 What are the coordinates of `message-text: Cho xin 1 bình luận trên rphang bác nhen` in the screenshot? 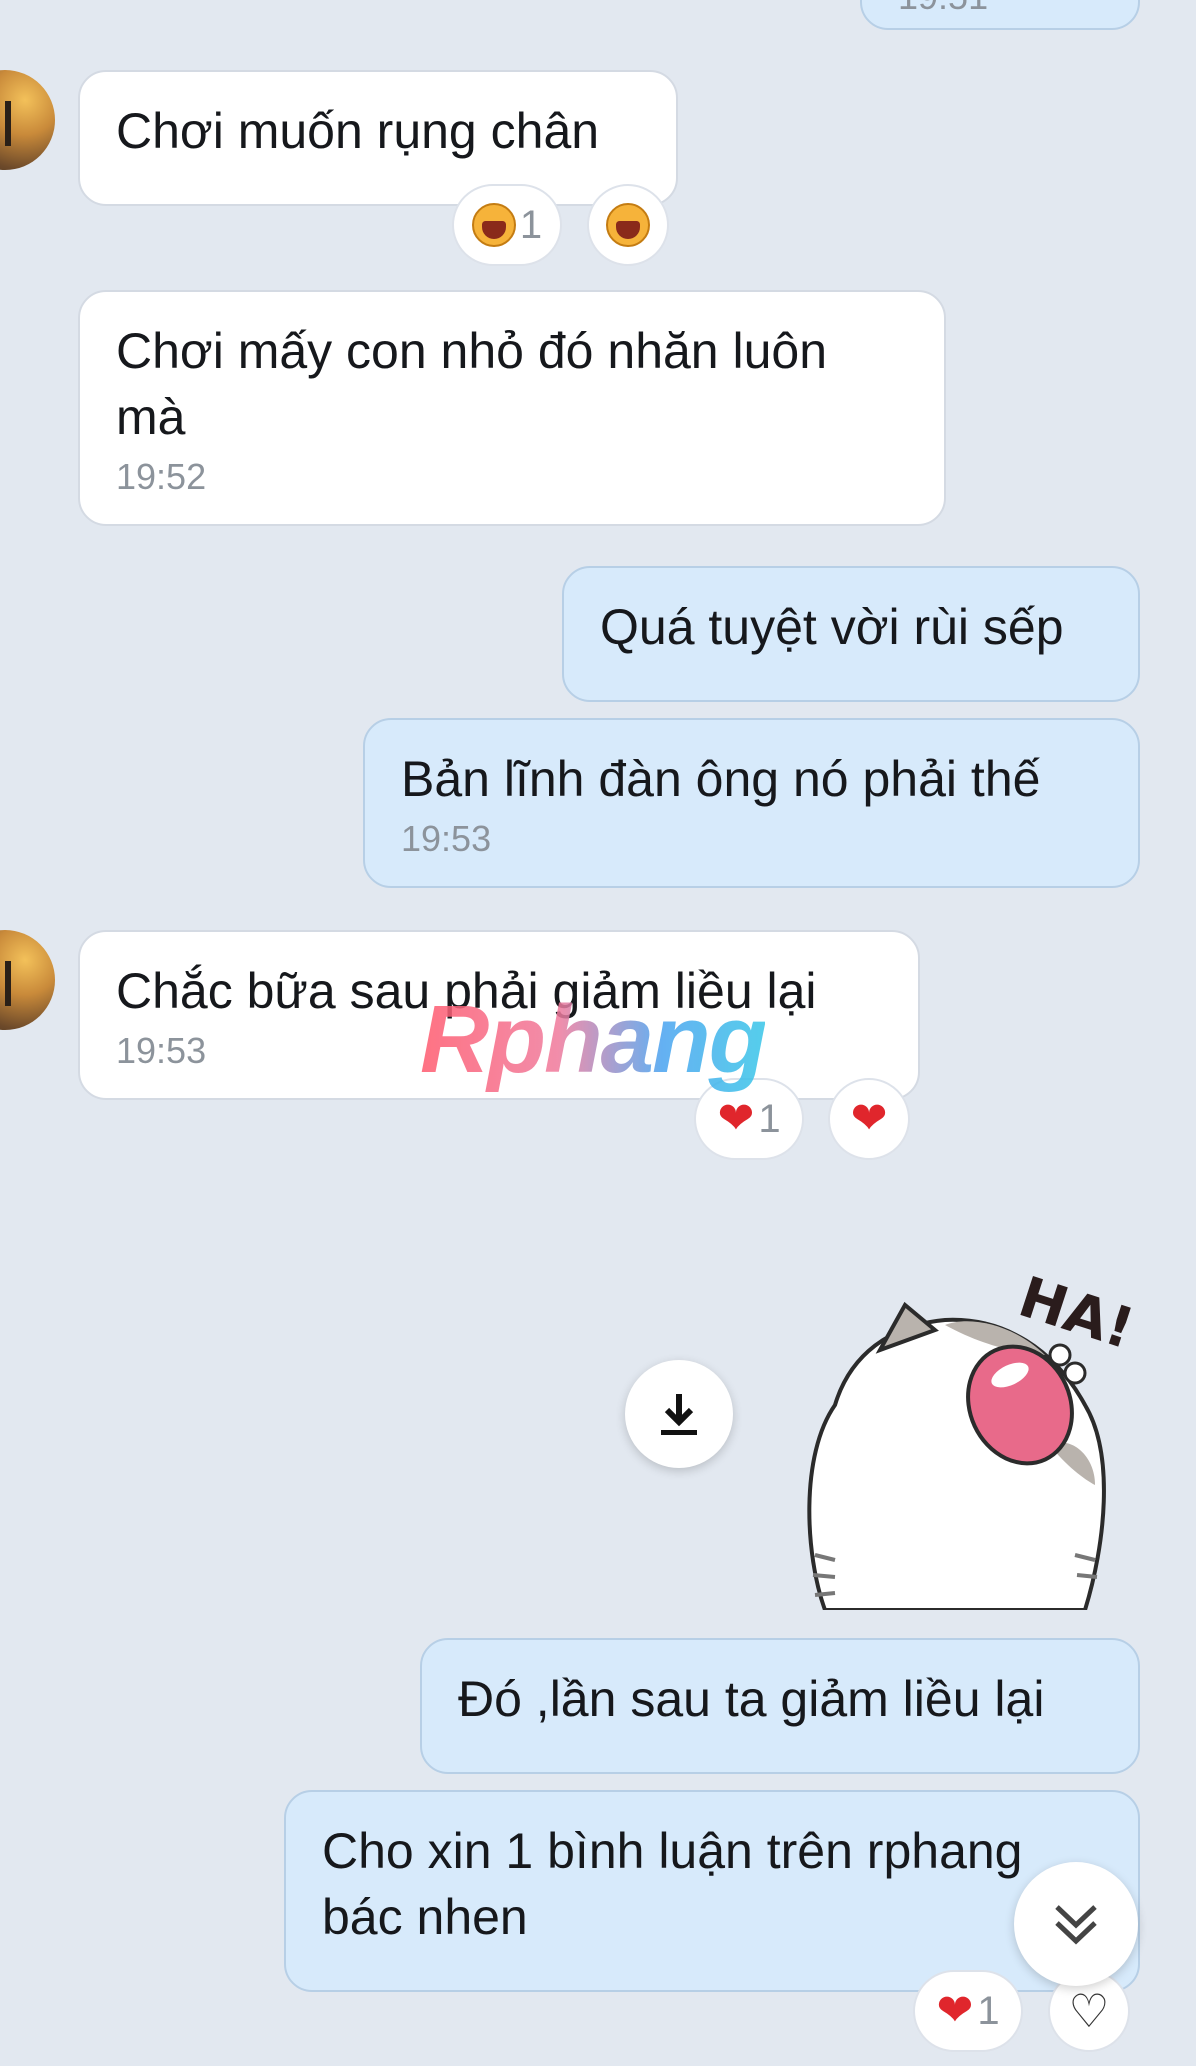 It's located at (672, 1884).